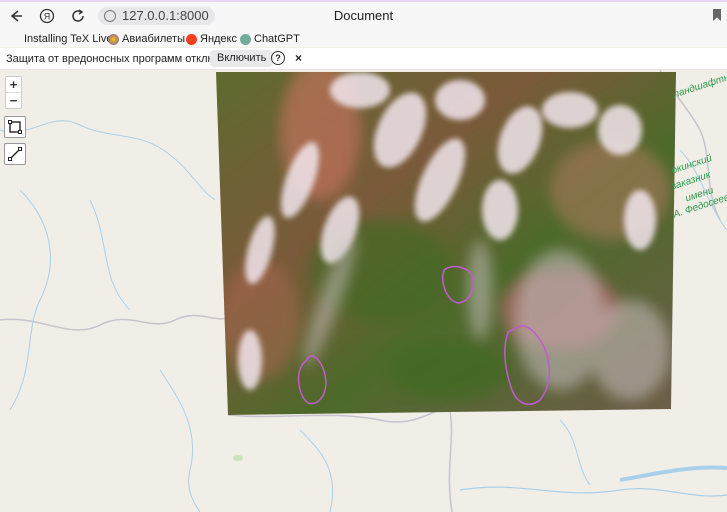 The height and width of the screenshot is (512, 727). I want to click on bookmark-tex-live: Installing TeX Live, so click(68, 39).